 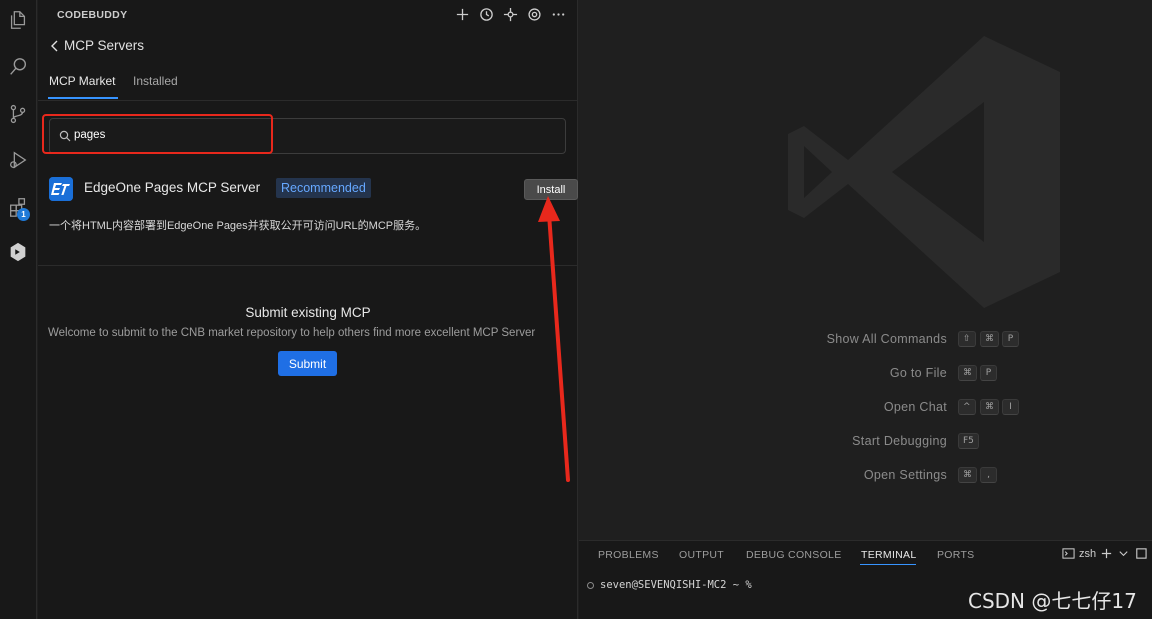 What do you see at coordinates (82, 81) in the screenshot?
I see `tab-mcp-market: MCP Market` at bounding box center [82, 81].